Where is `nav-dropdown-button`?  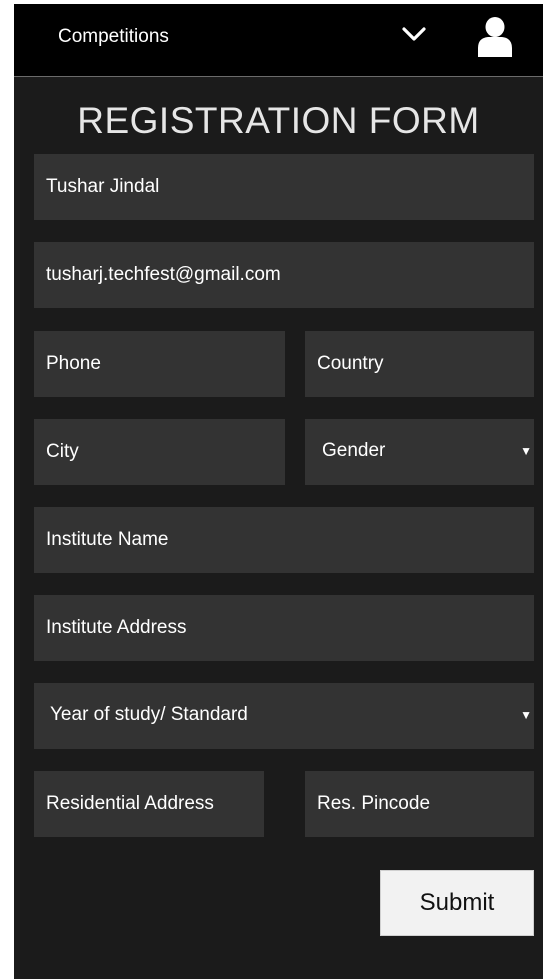
nav-dropdown-button is located at coordinates (414, 34).